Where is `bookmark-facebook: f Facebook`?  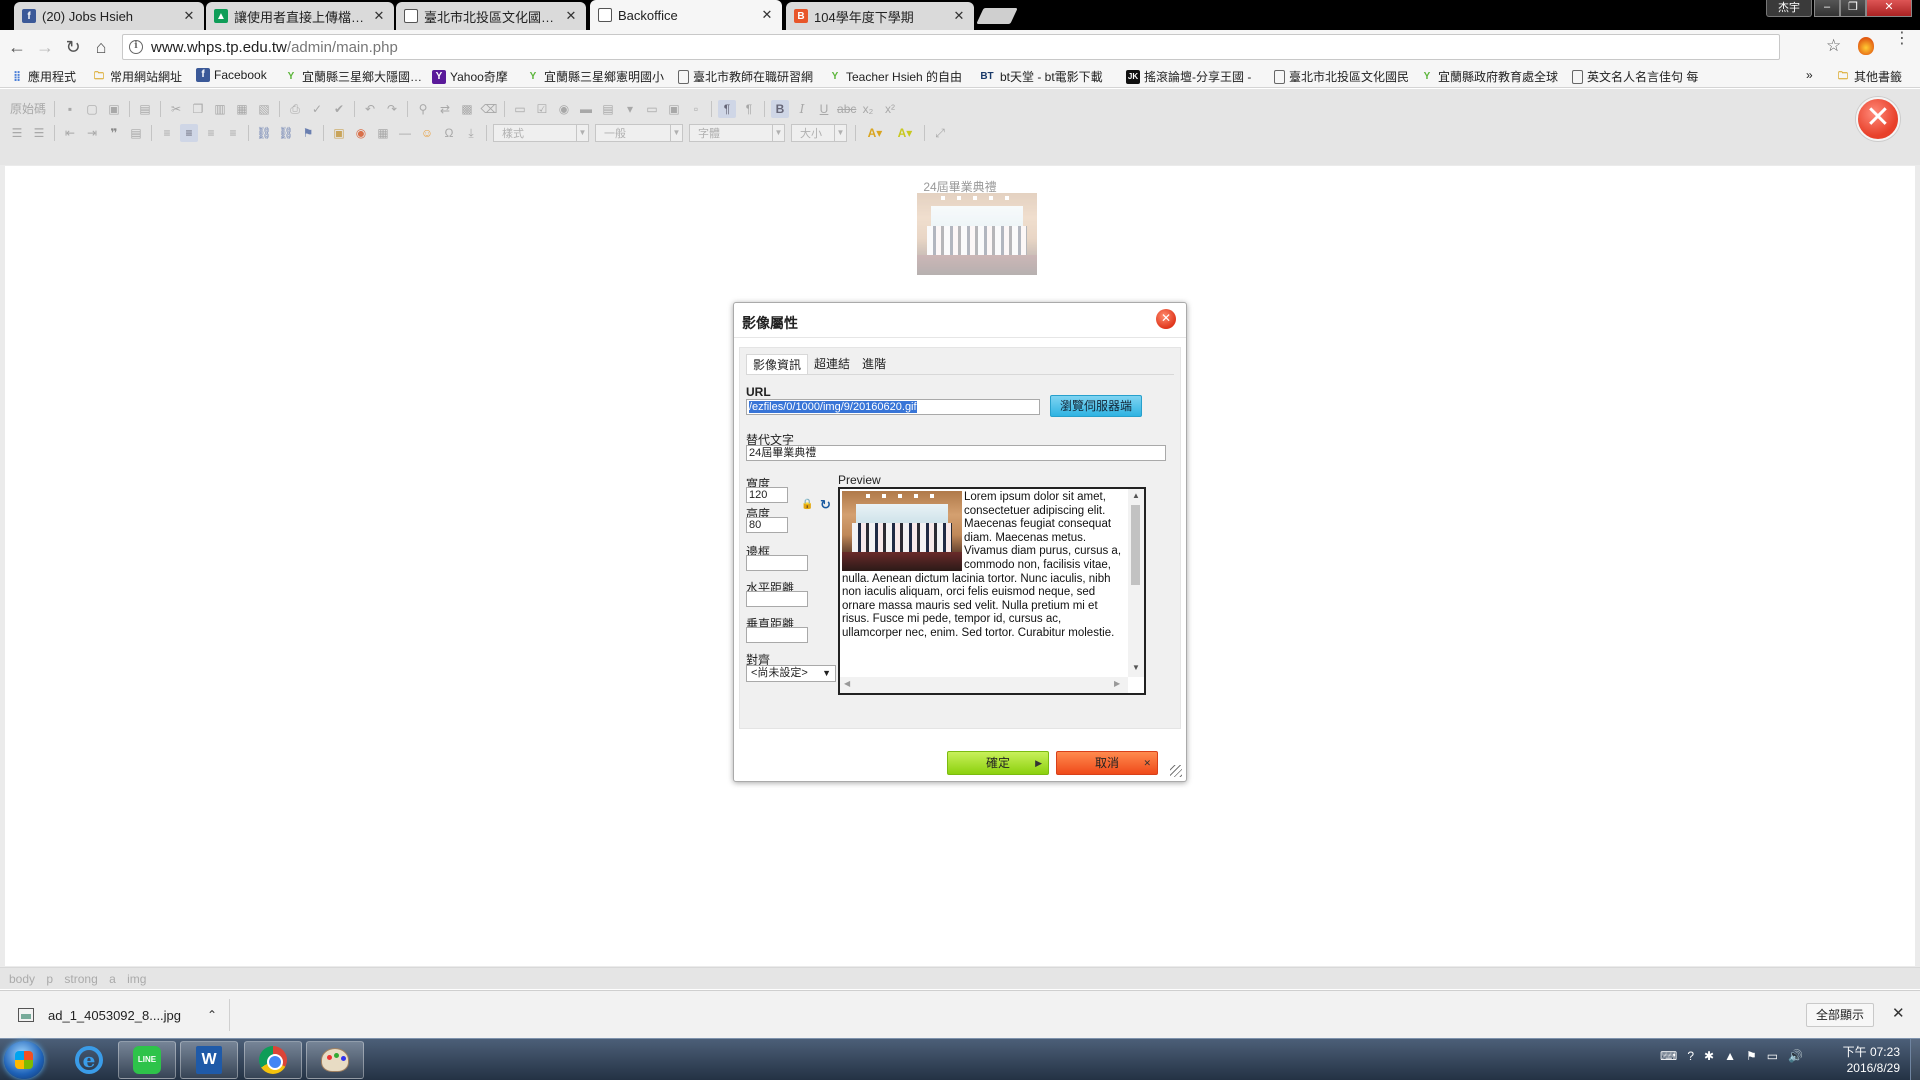
bookmark-facebook: f Facebook is located at coordinates (231, 75).